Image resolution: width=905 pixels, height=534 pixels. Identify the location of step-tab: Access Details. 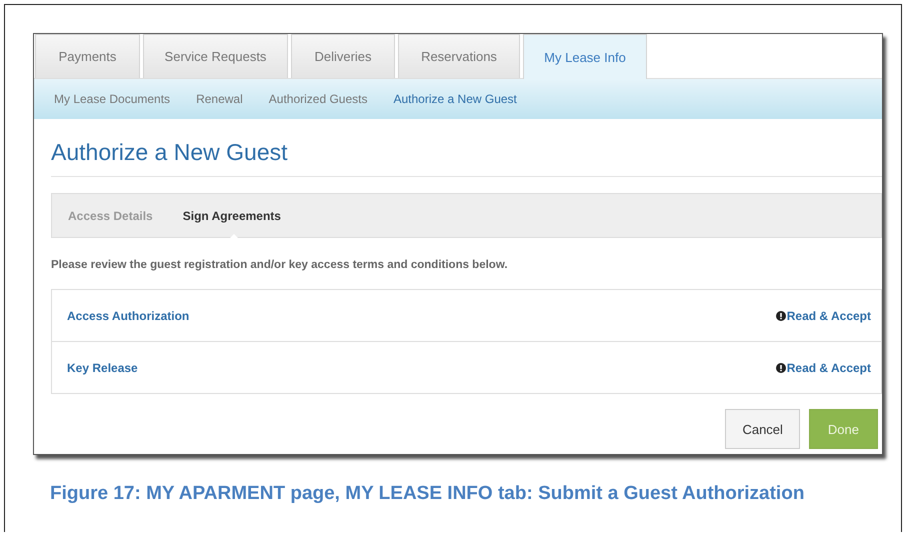
(110, 215).